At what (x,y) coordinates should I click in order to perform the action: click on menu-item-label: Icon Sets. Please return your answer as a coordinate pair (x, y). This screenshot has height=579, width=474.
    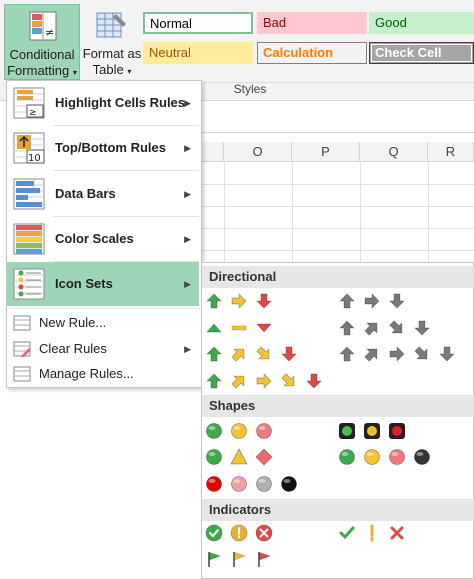
    Looking at the image, I should click on (84, 283).